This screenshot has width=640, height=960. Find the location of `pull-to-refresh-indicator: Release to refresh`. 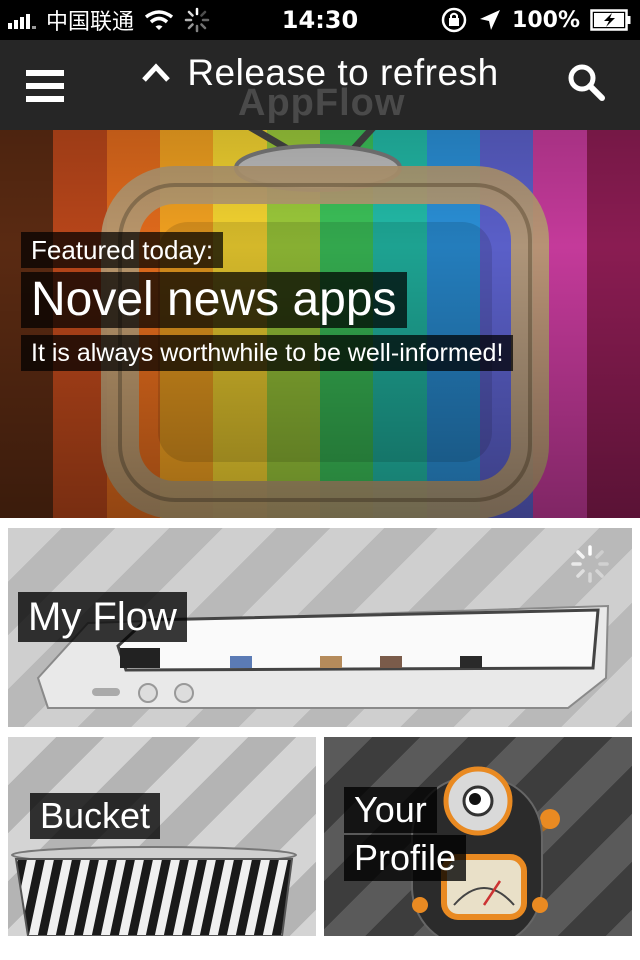

pull-to-refresh-indicator: Release to refresh is located at coordinates (320, 73).